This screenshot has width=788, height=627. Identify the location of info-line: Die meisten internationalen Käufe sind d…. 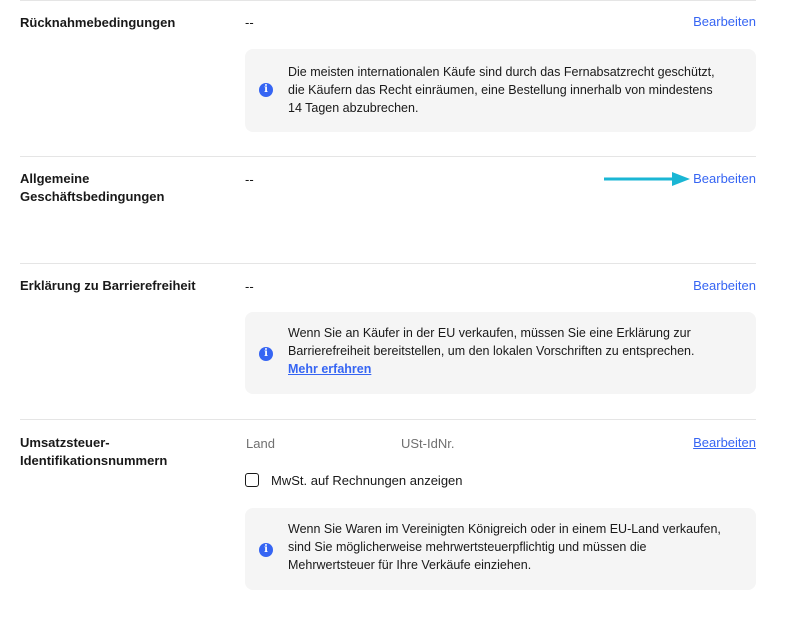
(501, 72).